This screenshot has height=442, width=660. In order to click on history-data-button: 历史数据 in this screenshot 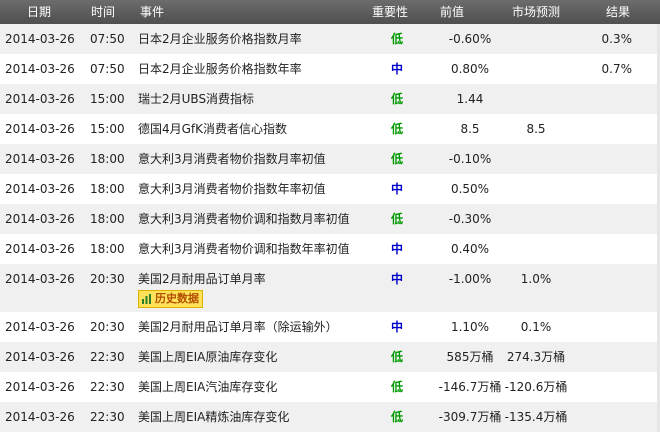, I will do `click(170, 299)`.